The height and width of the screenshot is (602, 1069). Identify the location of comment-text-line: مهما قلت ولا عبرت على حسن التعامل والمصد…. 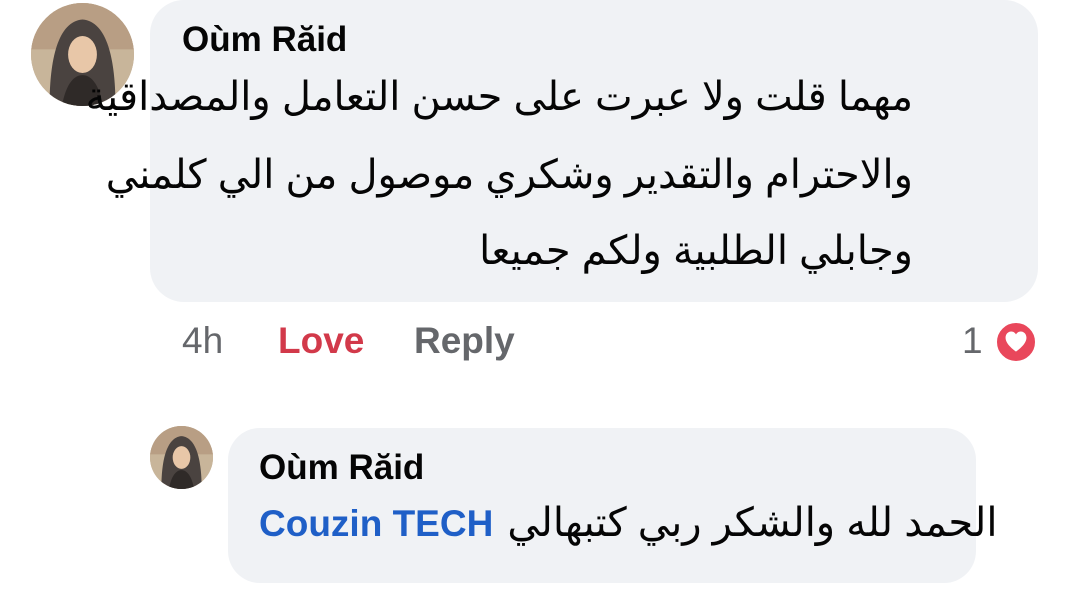
(499, 97).